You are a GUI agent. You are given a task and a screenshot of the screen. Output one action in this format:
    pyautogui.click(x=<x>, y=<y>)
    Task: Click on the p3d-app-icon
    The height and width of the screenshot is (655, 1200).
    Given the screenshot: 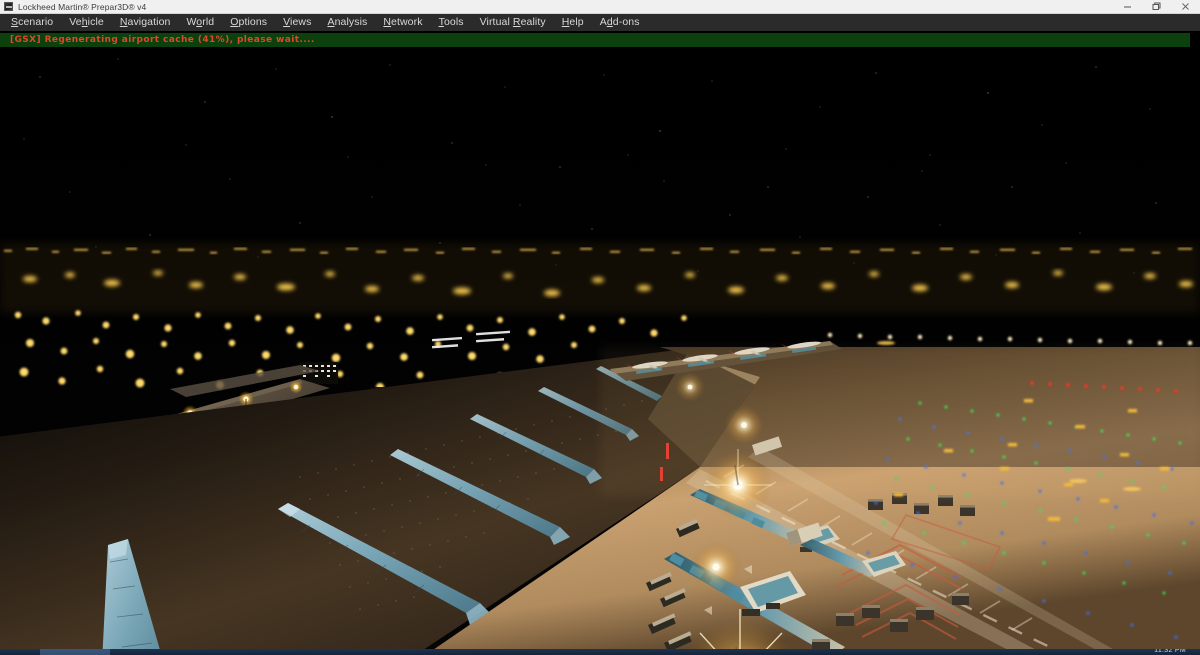 What is the action you would take?
    pyautogui.click(x=8, y=6)
    